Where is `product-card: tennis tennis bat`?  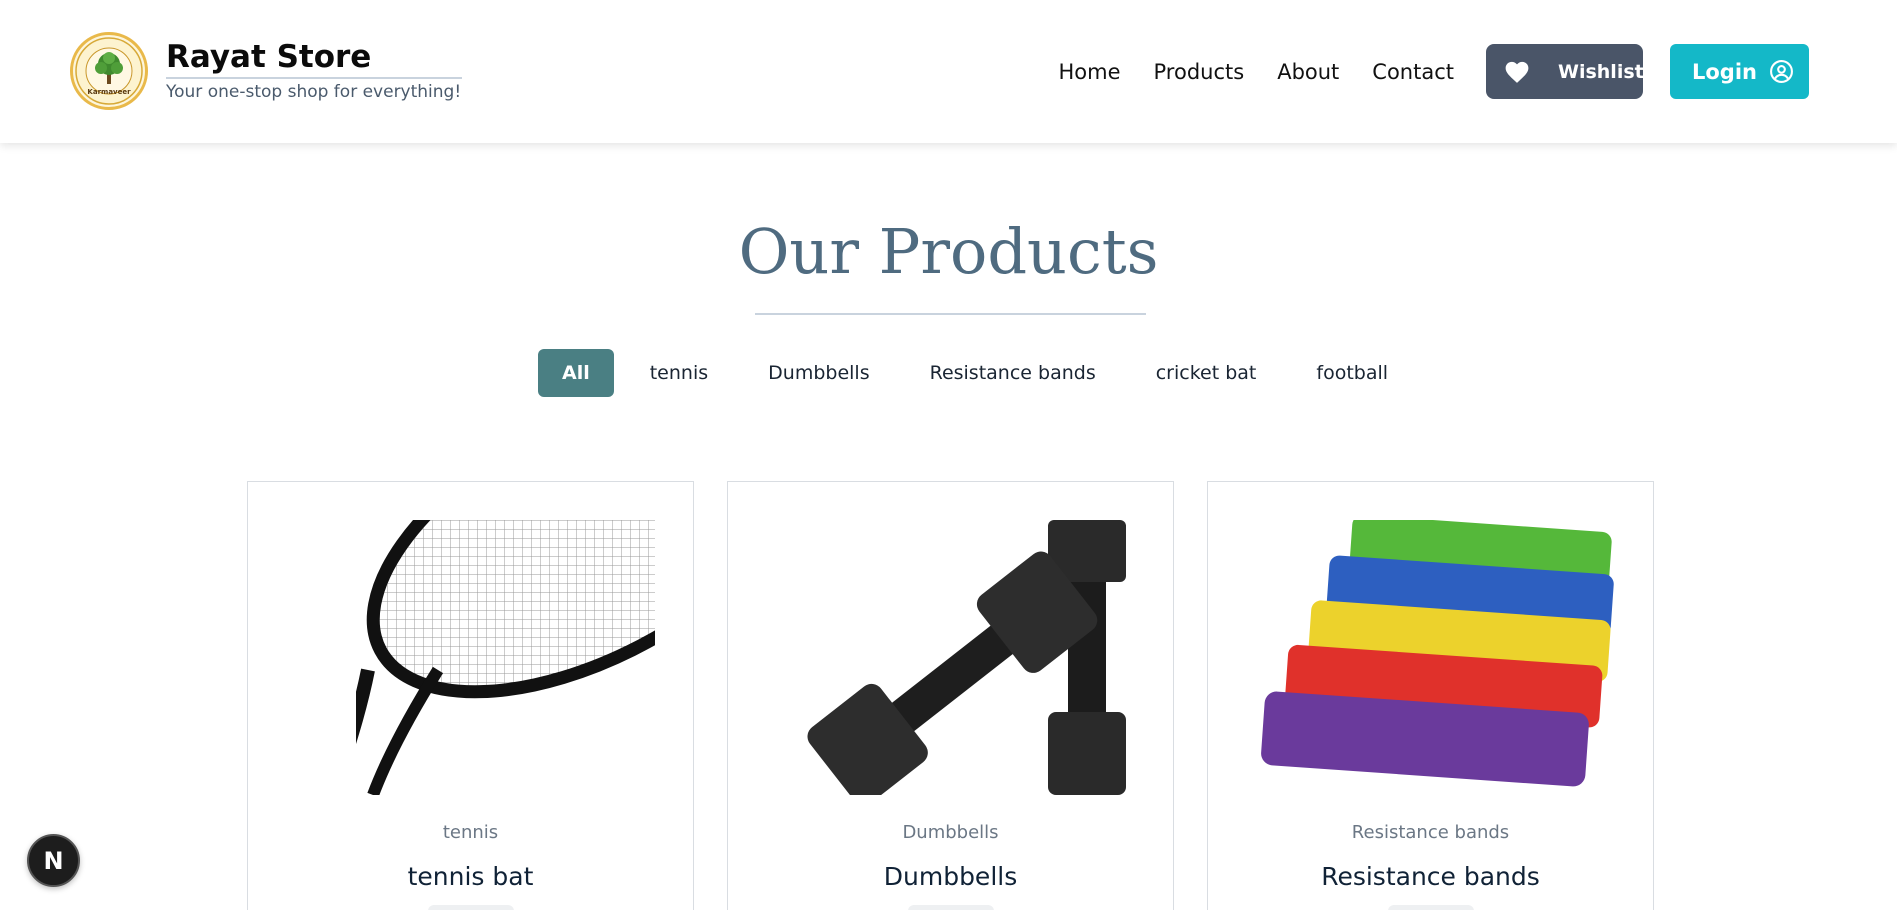 product-card: tennis tennis bat is located at coordinates (470, 695).